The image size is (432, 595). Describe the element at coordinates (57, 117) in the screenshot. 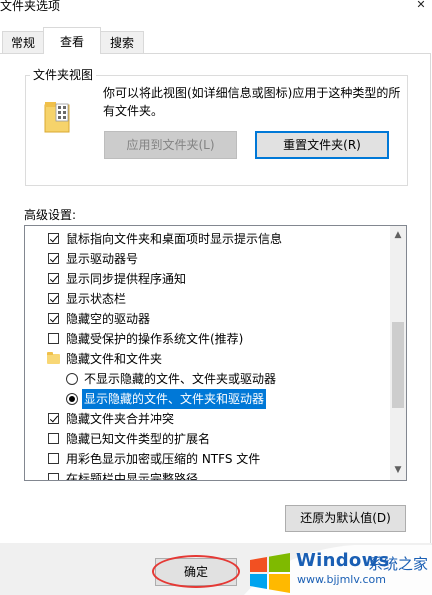

I see `folder-view-icon` at that location.